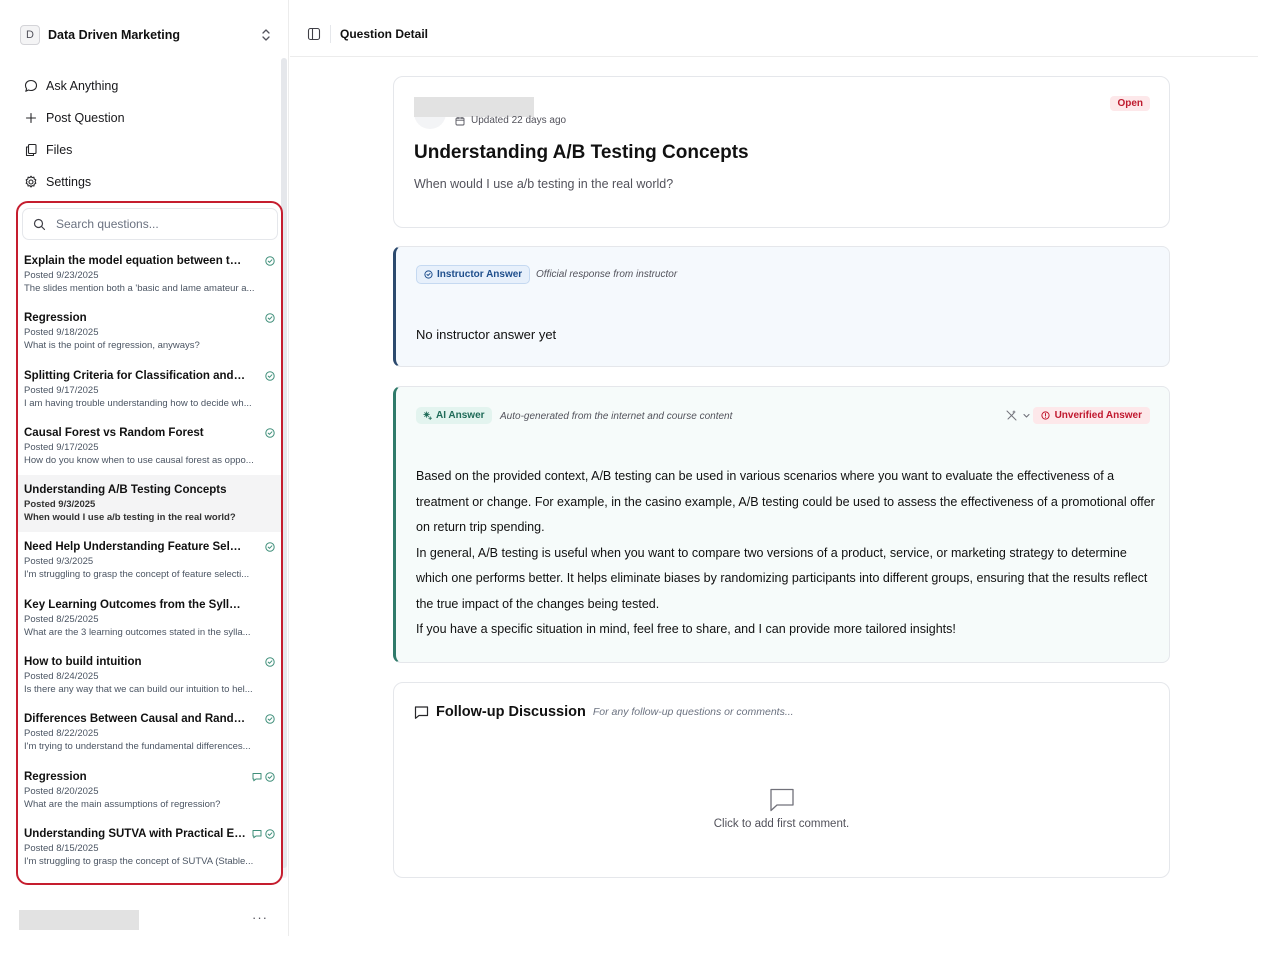  I want to click on gear-icon, so click(31, 181).